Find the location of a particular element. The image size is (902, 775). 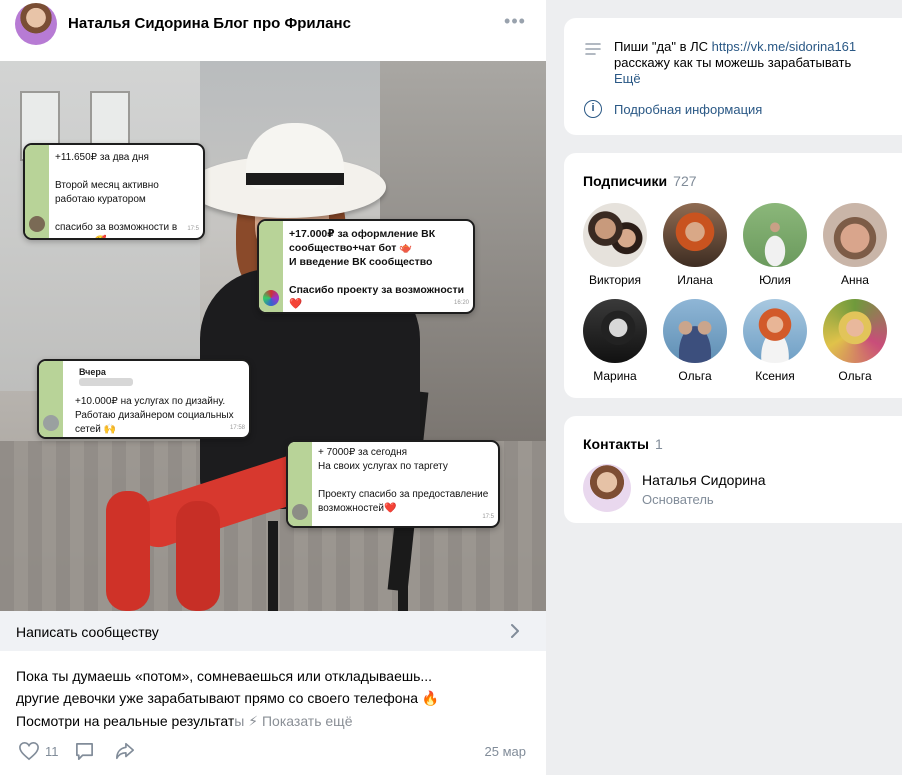

share-button is located at coordinates (125, 751).